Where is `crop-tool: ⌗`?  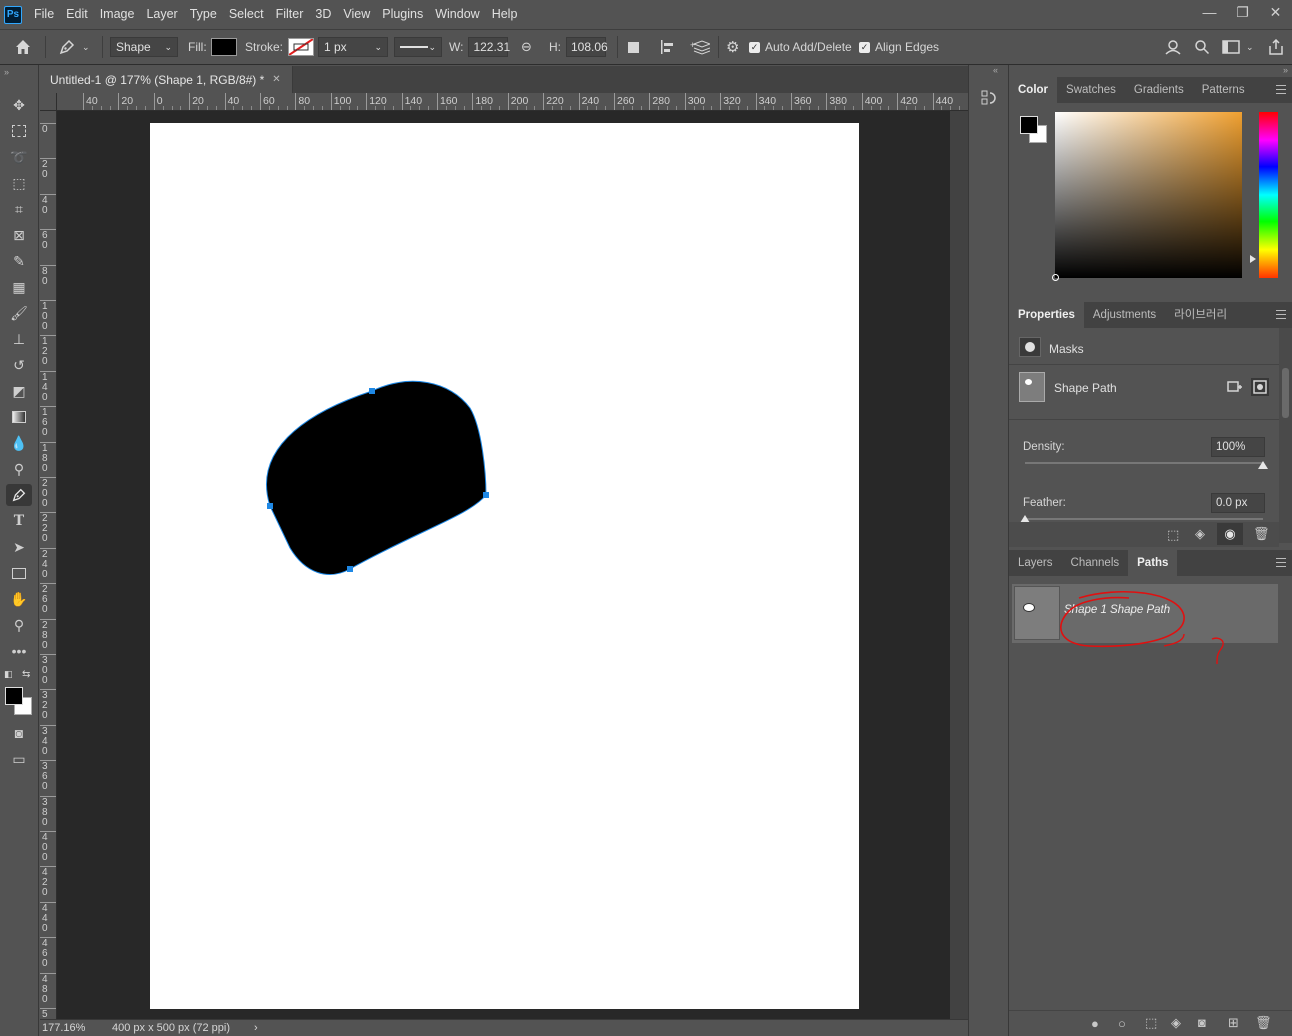 crop-tool: ⌗ is located at coordinates (19, 209).